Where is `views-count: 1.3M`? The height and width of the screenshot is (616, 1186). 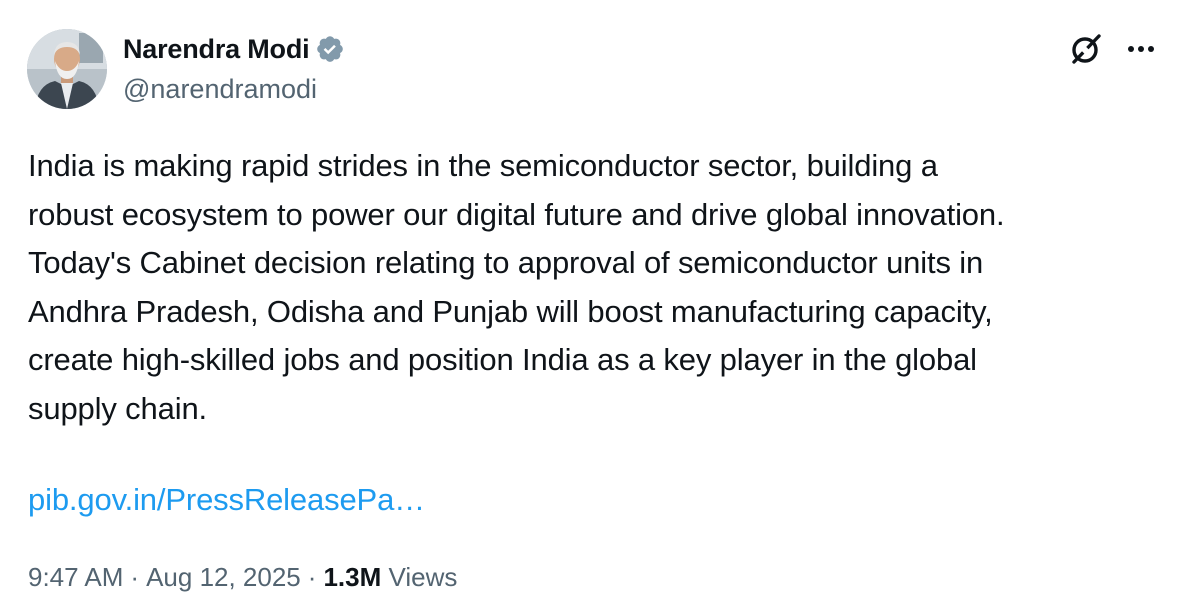
views-count: 1.3M is located at coordinates (352, 577).